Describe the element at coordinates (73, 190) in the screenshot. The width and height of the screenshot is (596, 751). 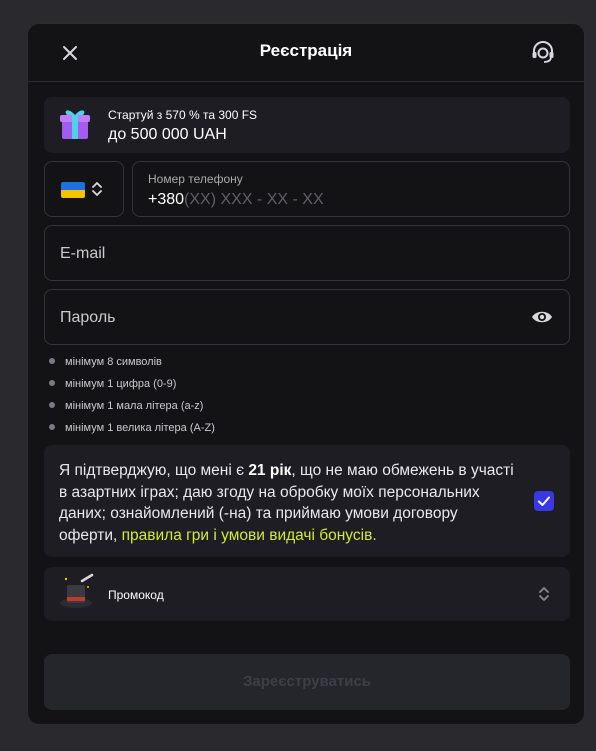
I see `ukraine-flag-icon` at that location.